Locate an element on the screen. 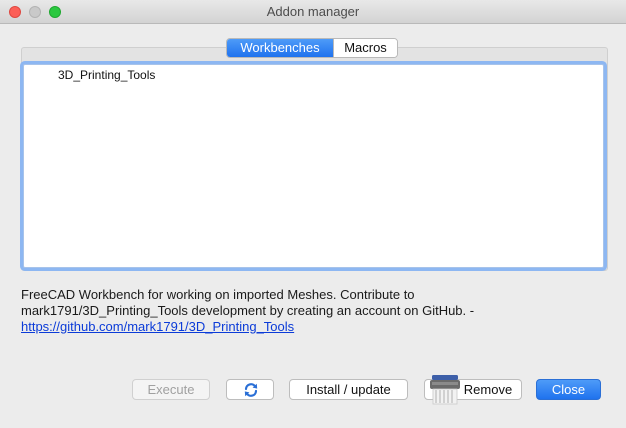  install-update-button: Install / update is located at coordinates (348, 389).